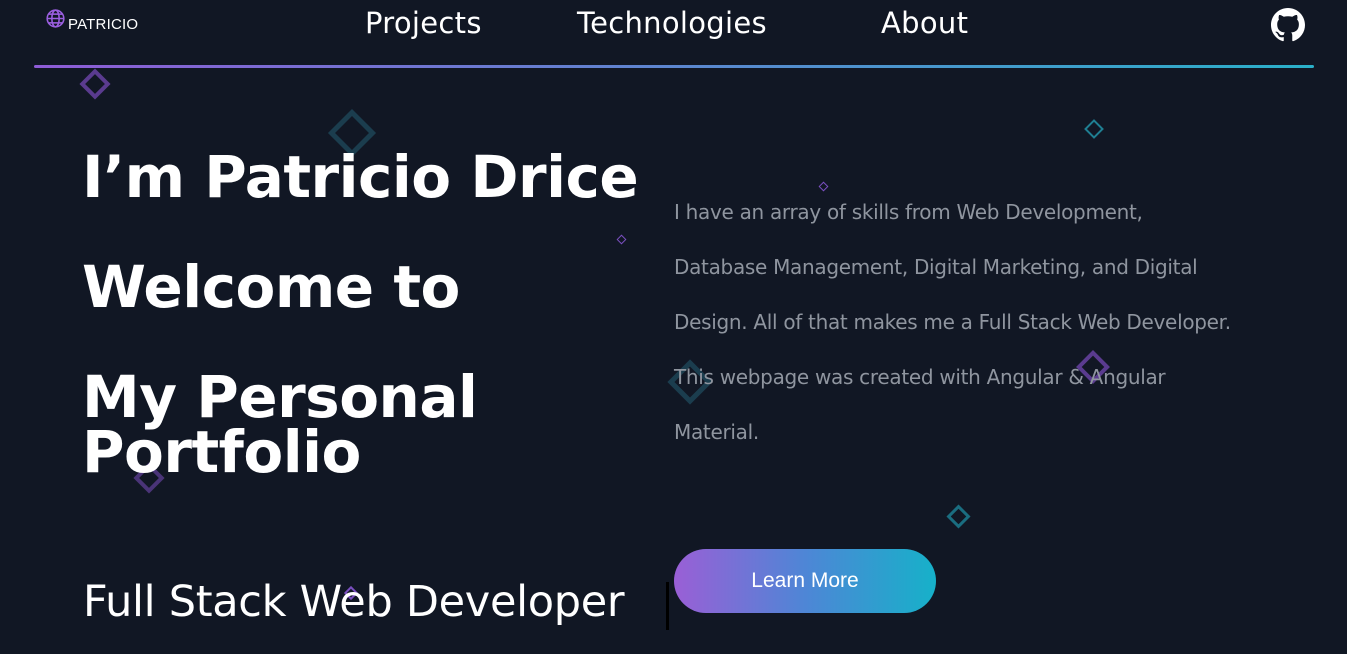 The image size is (1347, 654). What do you see at coordinates (280, 424) in the screenshot?
I see `hero-title-line-3: My Personal Portfolio` at bounding box center [280, 424].